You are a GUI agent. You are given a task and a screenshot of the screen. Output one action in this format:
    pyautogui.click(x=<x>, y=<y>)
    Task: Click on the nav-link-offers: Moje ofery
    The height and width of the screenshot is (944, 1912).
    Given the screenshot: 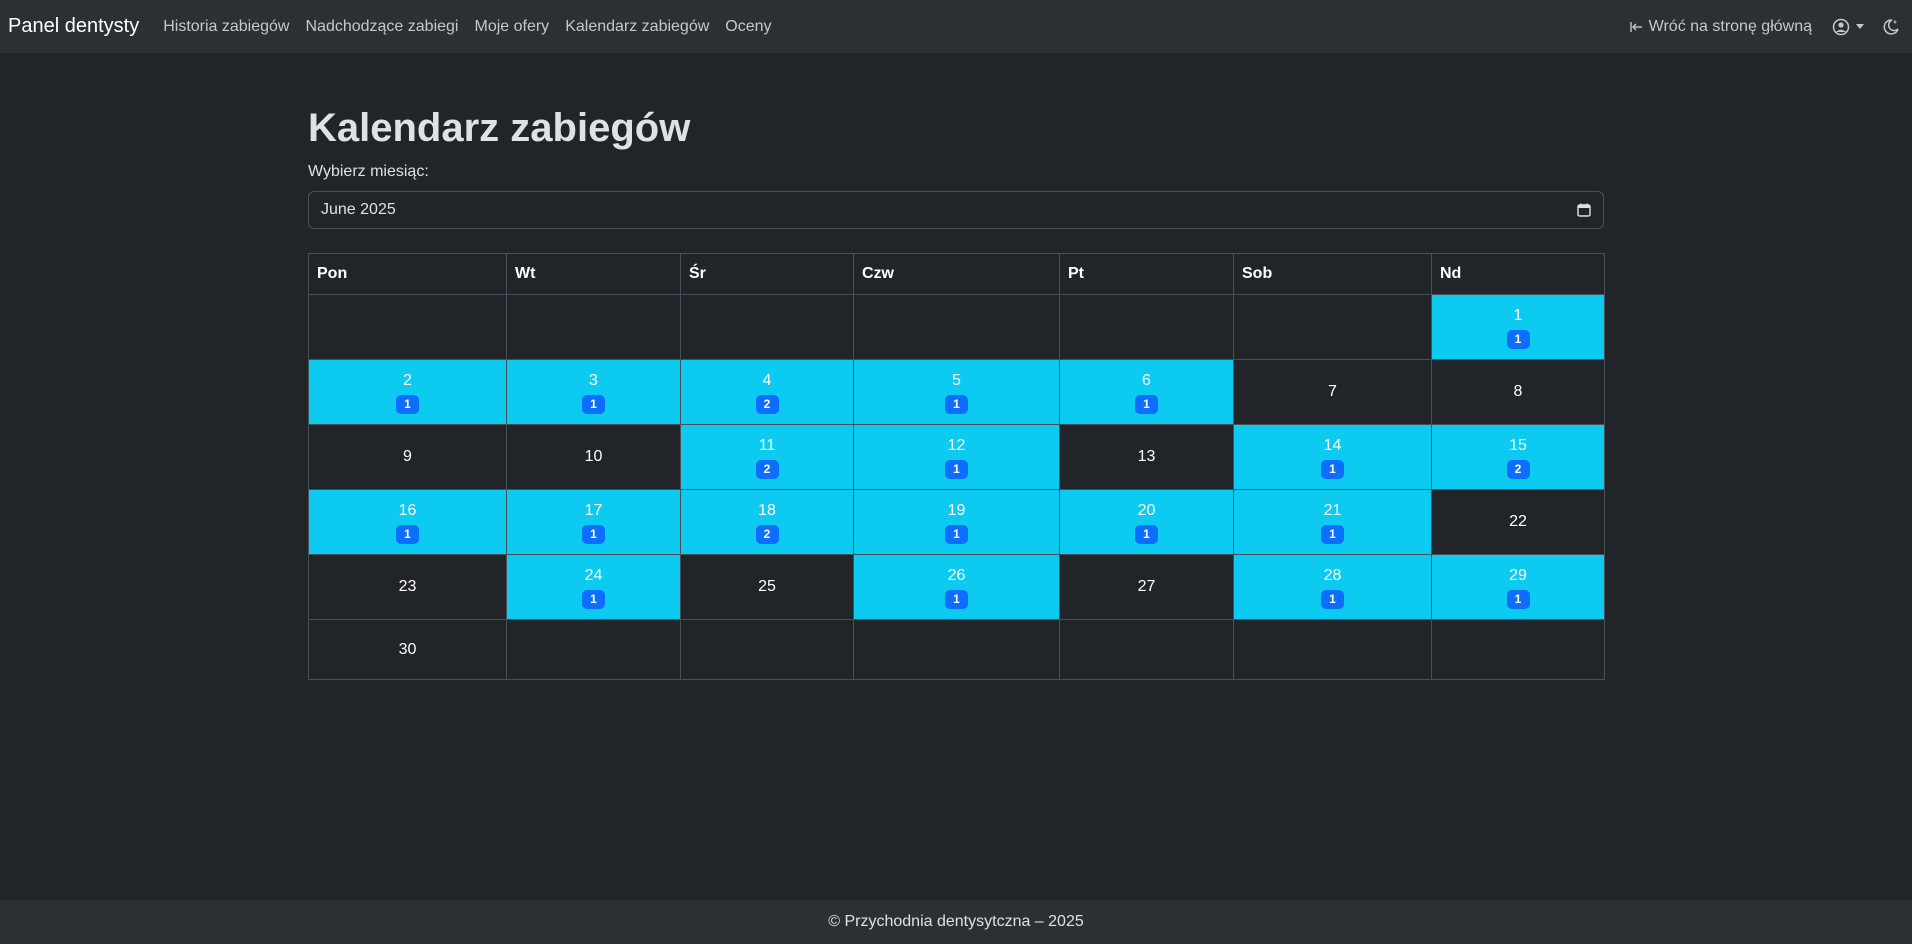 What is the action you would take?
    pyautogui.click(x=511, y=27)
    